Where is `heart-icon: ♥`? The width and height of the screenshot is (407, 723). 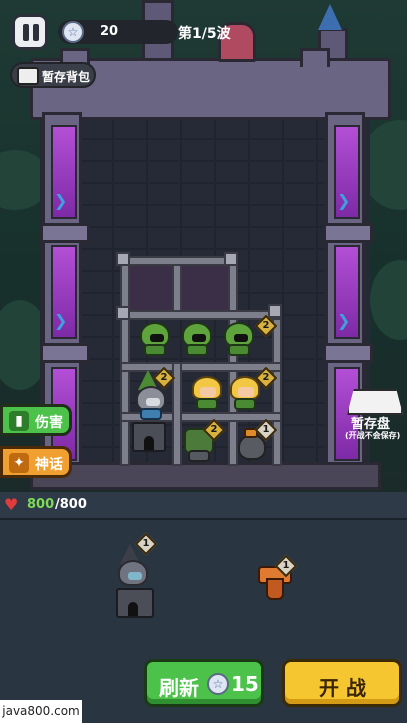 heart-icon: ♥ is located at coordinates (11, 504).